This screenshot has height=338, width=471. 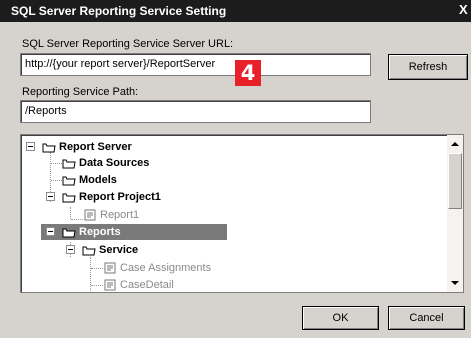 I want to click on ok-button: OK, so click(x=340, y=318).